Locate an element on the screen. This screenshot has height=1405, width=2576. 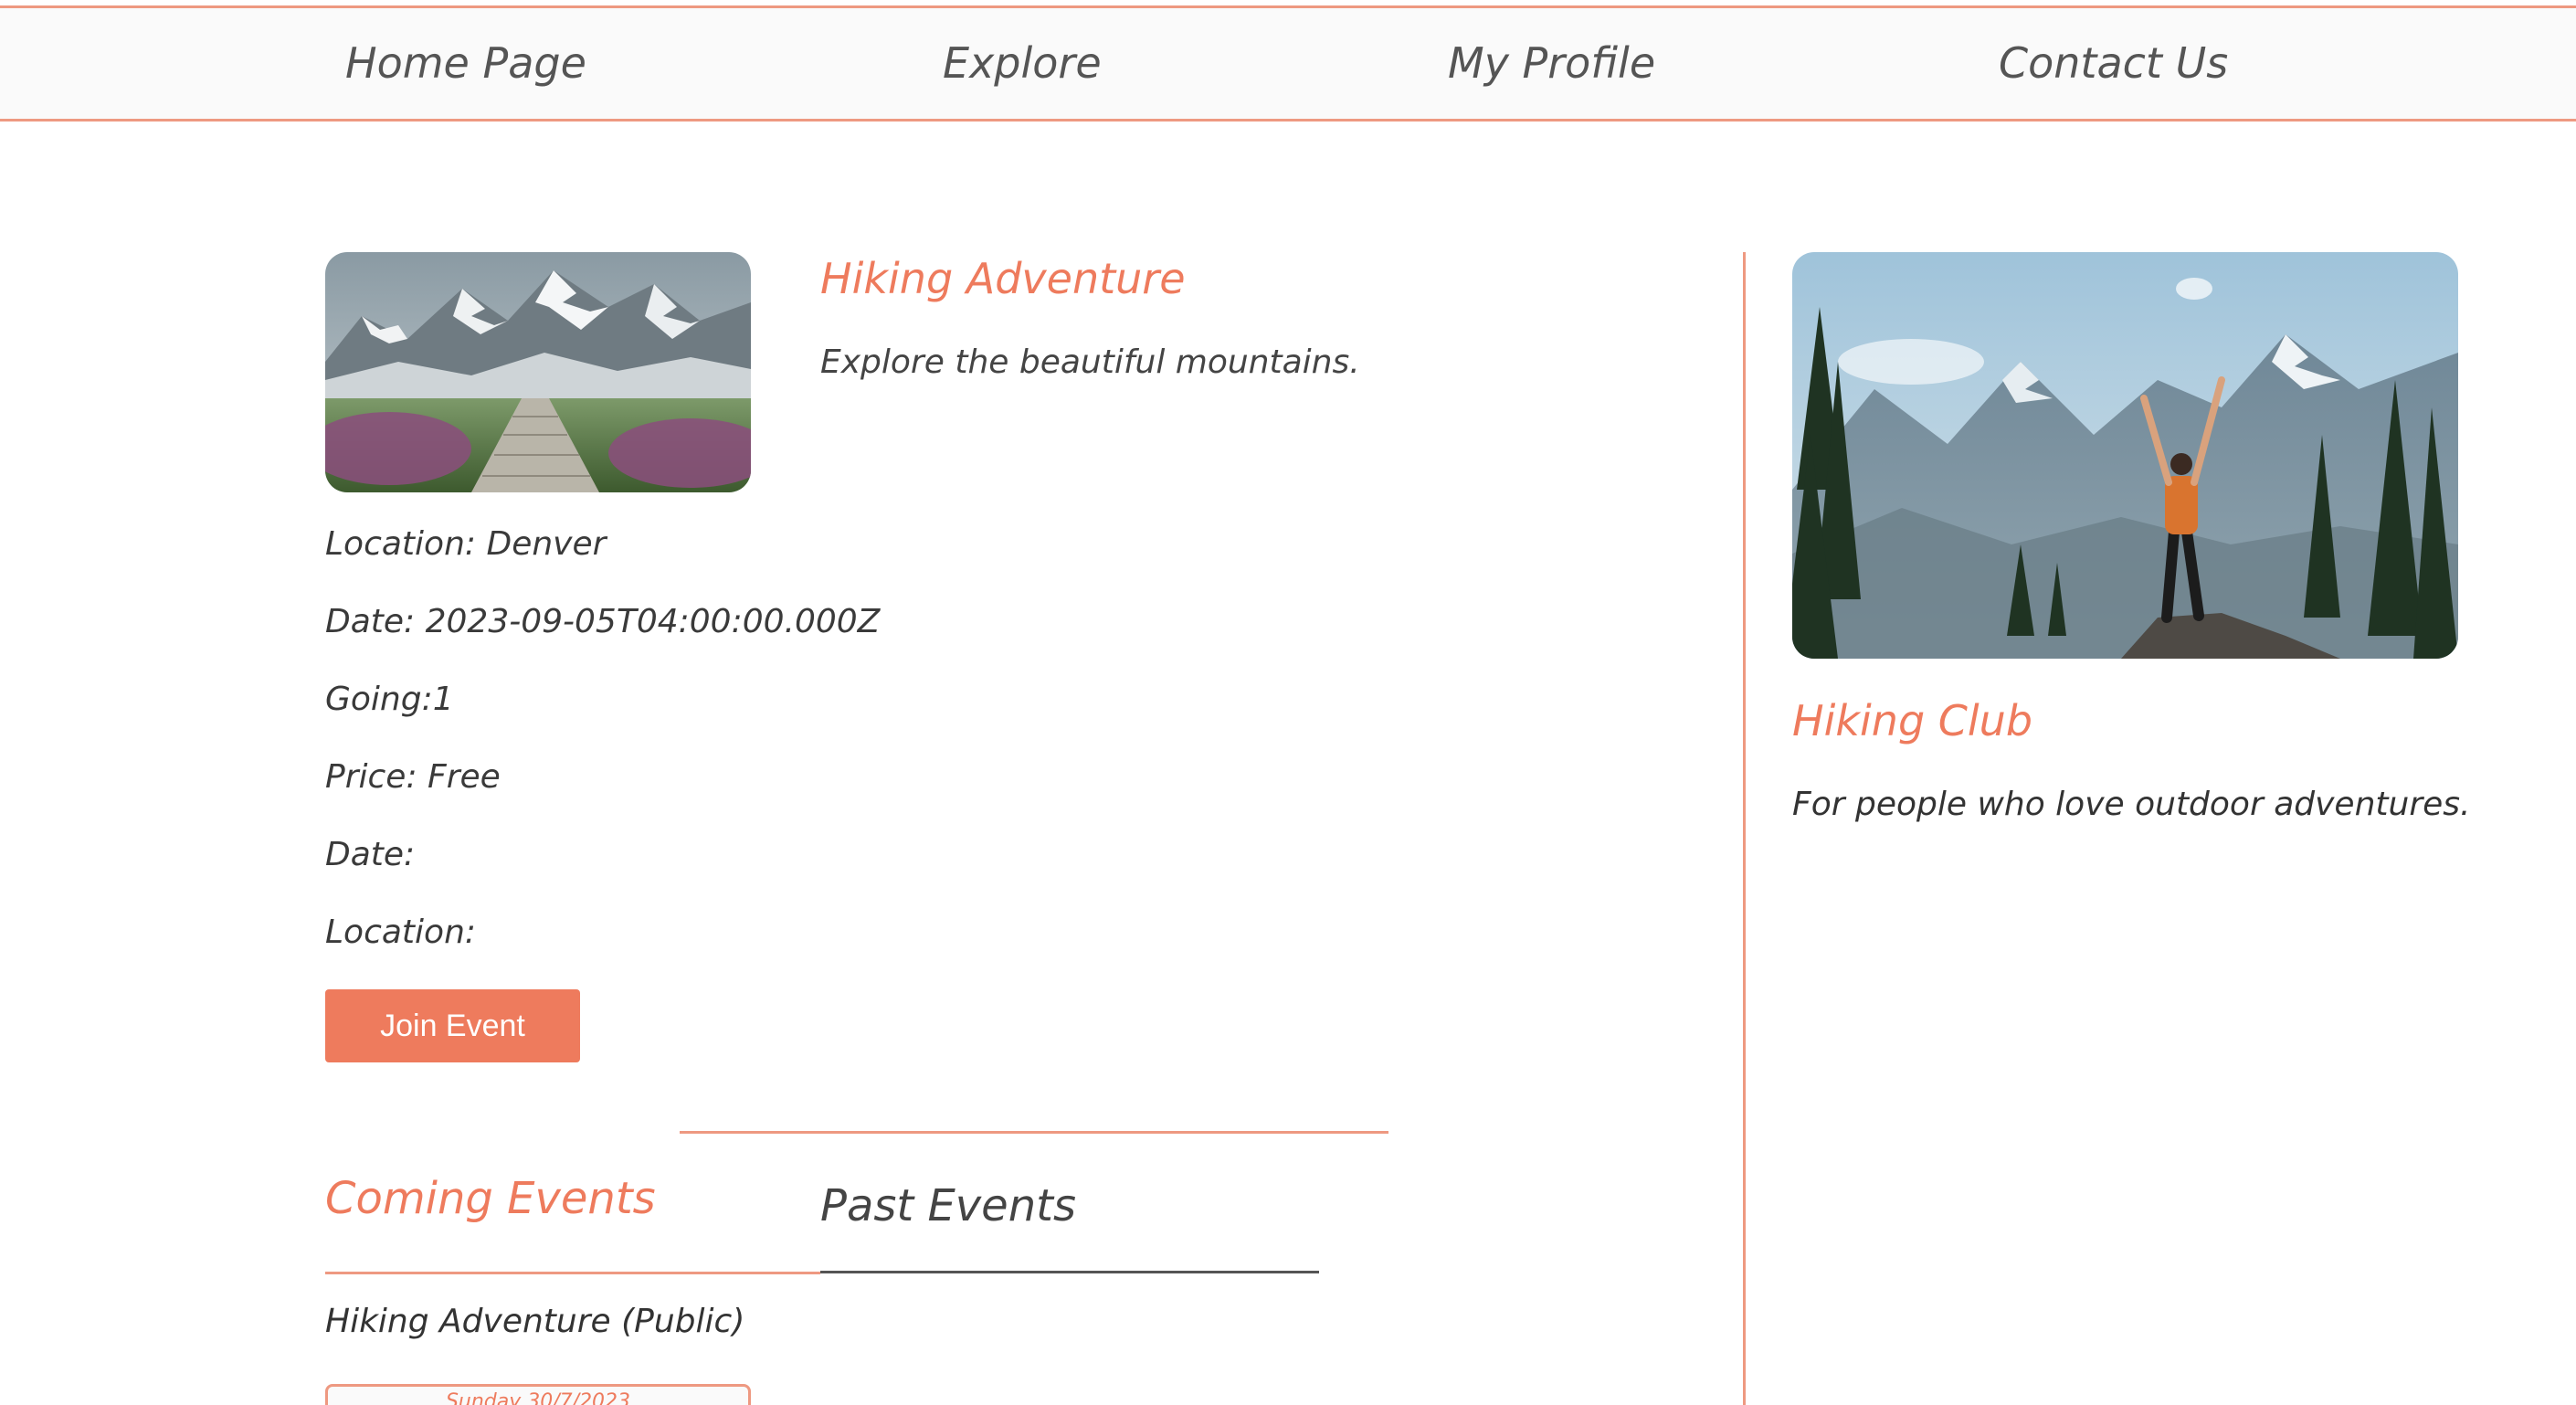
tab-coming-underline is located at coordinates (572, 1273).